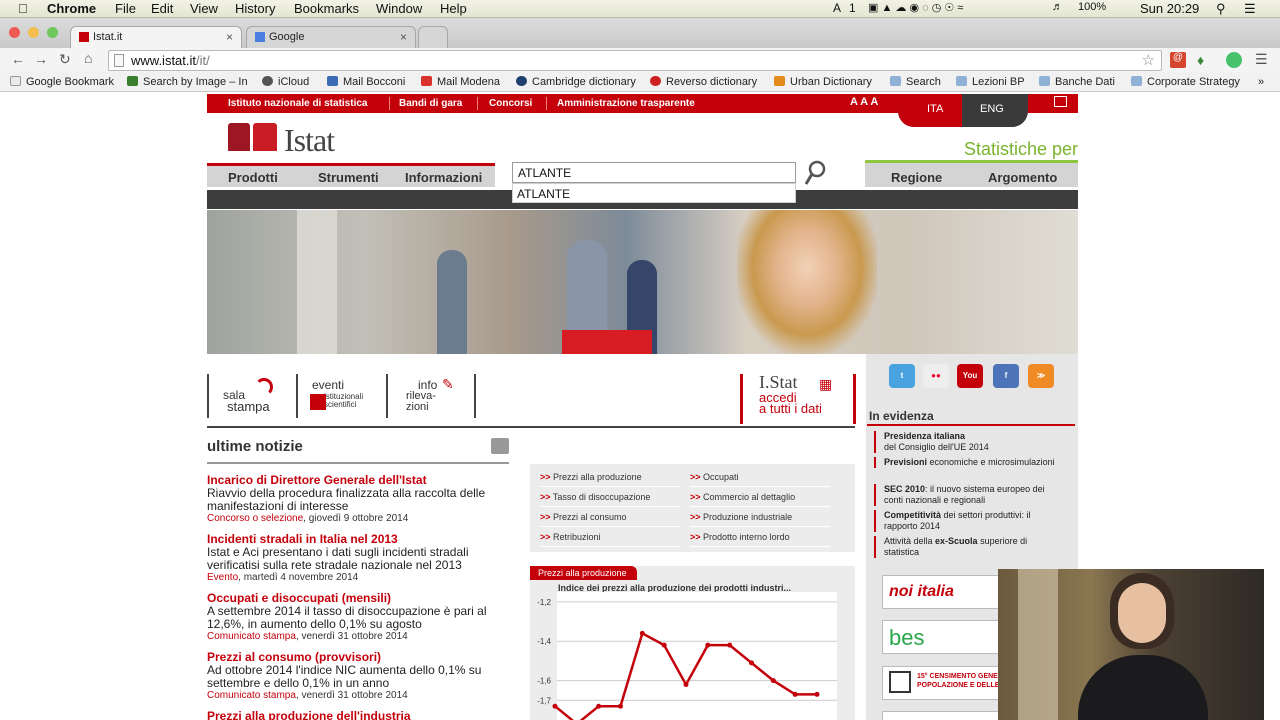 This screenshot has height=720, width=1280. Describe the element at coordinates (443, 177) in the screenshot. I see `nav-informazioni: Informazioni` at that location.